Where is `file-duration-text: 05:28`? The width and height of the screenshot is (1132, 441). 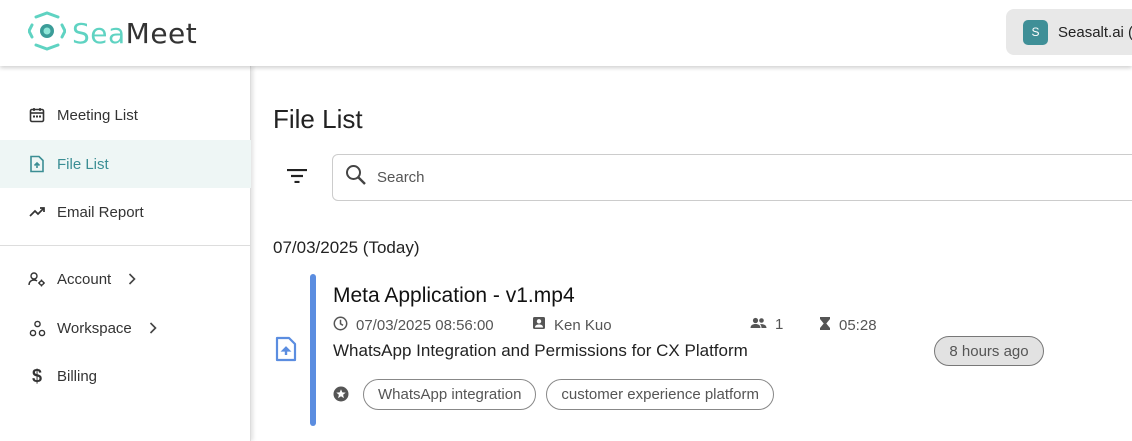
file-duration-text: 05:28 is located at coordinates (858, 325).